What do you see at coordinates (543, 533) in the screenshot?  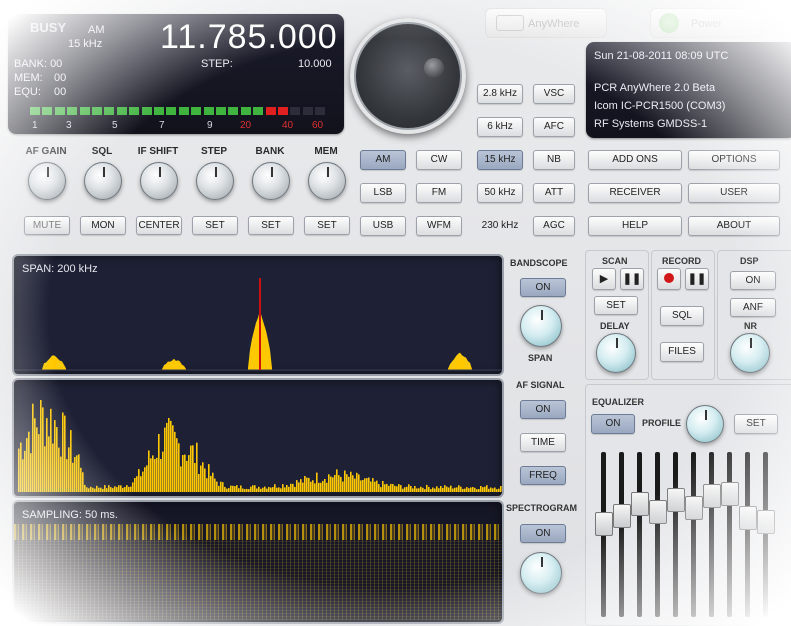 I see `spectrogram-on-button: ON` at bounding box center [543, 533].